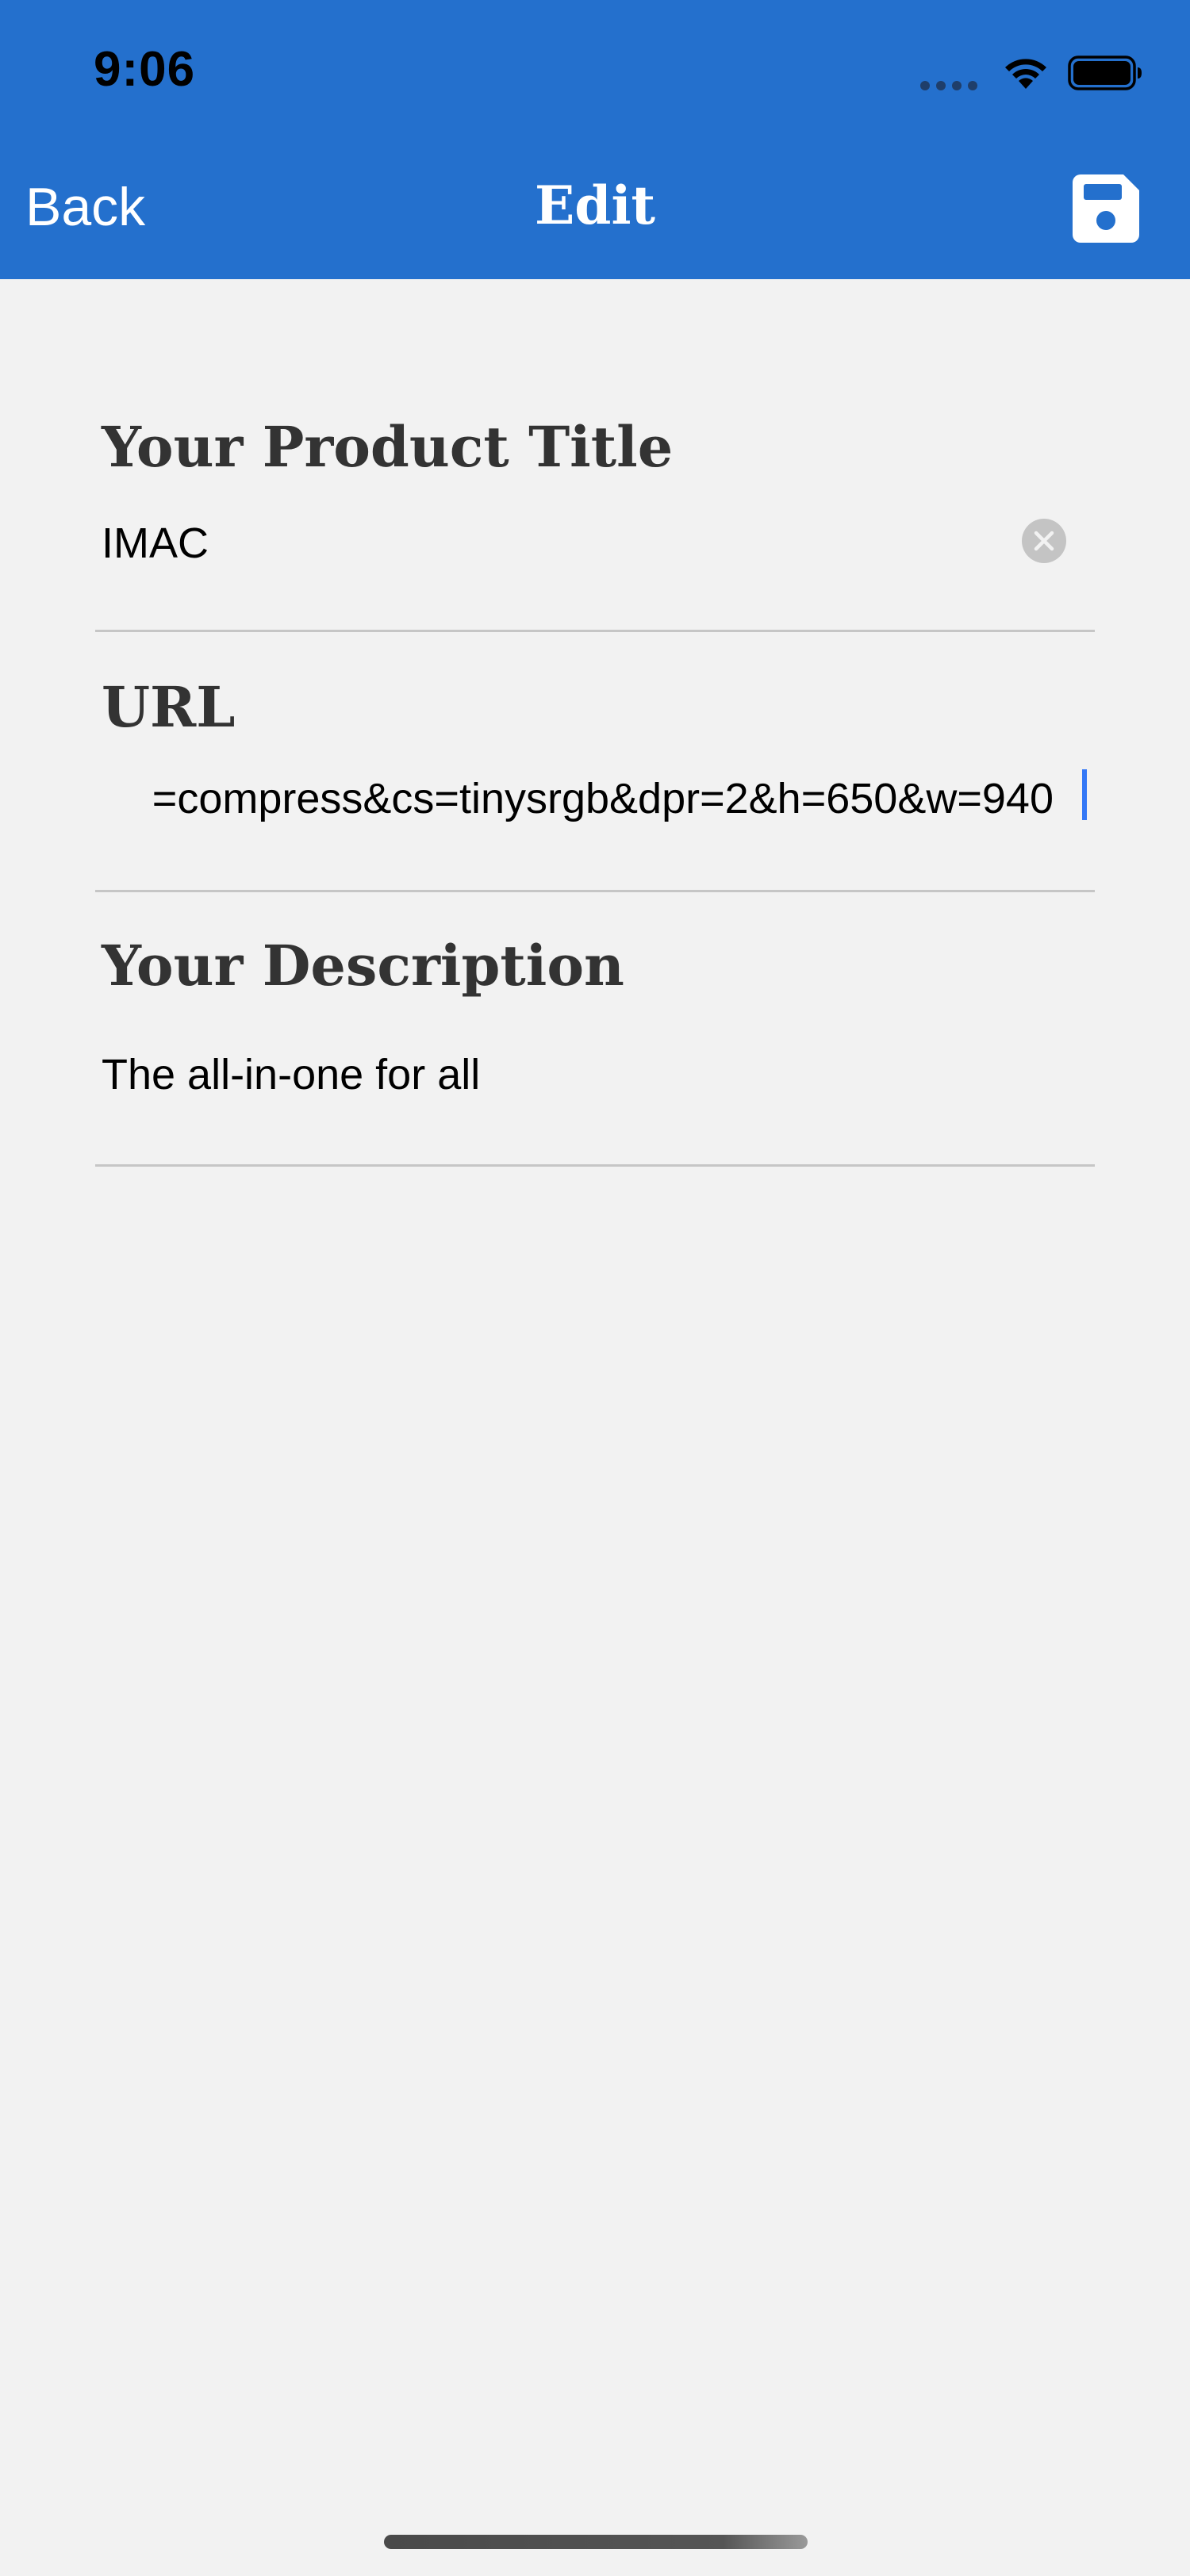 The width and height of the screenshot is (1190, 2576). Describe the element at coordinates (1106, 209) in the screenshot. I see `save-icon` at that location.